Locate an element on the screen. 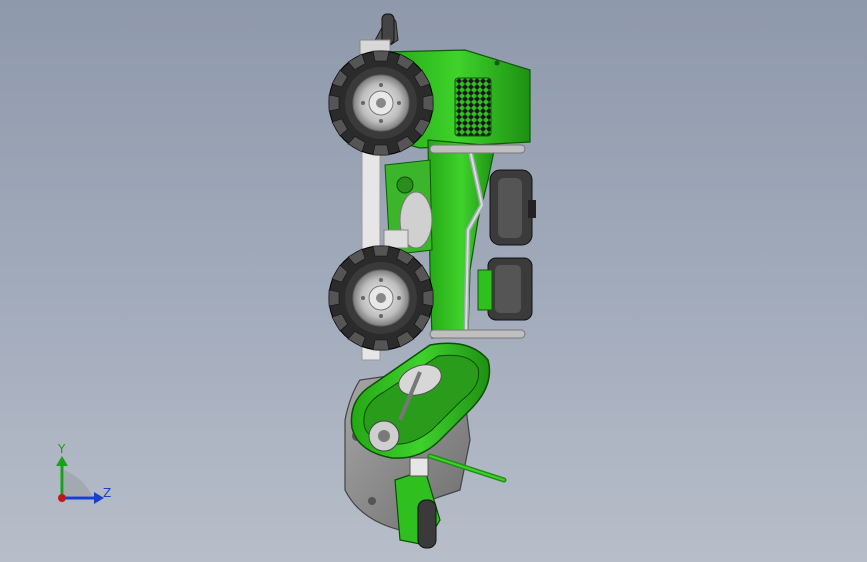 Image resolution: width=867 pixels, height=562 pixels. y-axis-label: Y is located at coordinates (61, 449).